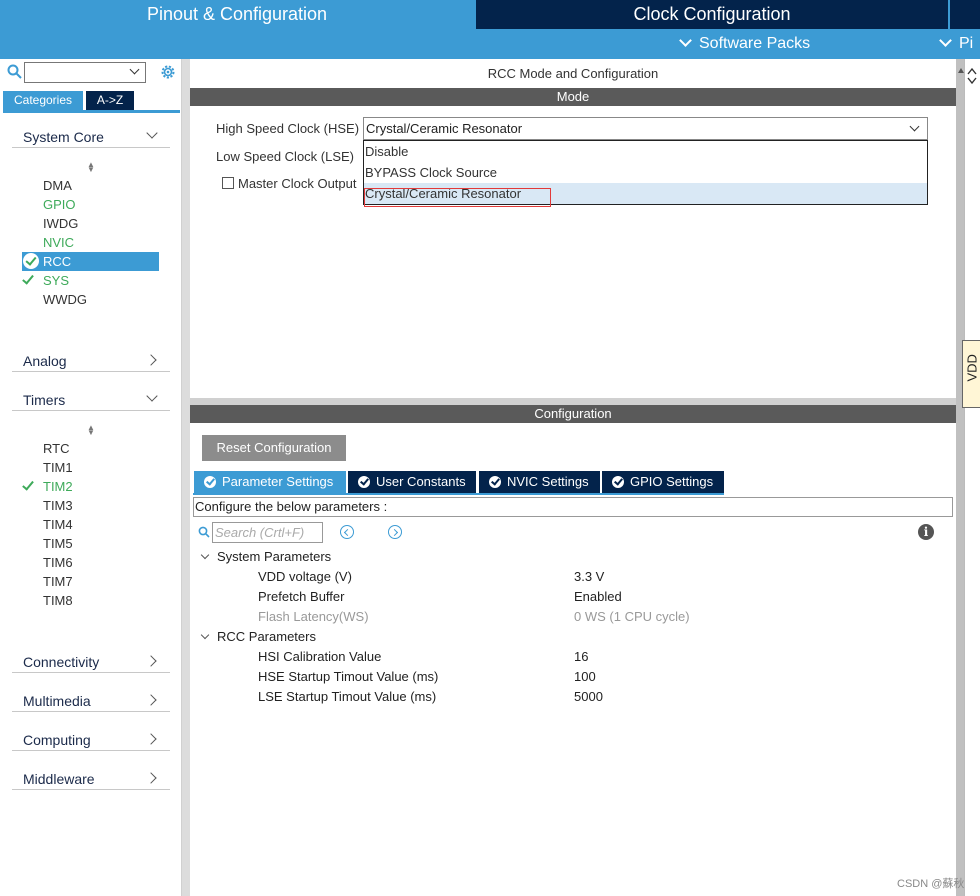 The width and height of the screenshot is (980, 896). What do you see at coordinates (267, 532) in the screenshot?
I see `parameter-search-input: Search (Crtl+F)` at bounding box center [267, 532].